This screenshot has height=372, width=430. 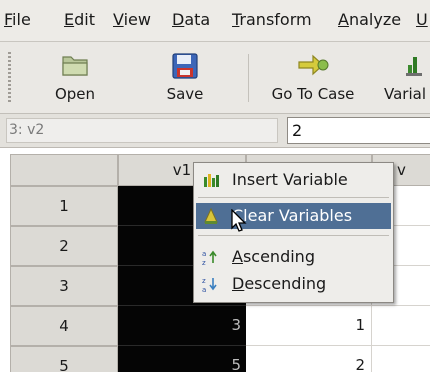 What do you see at coordinates (182, 359) in the screenshot?
I see `data-cell: 5` at bounding box center [182, 359].